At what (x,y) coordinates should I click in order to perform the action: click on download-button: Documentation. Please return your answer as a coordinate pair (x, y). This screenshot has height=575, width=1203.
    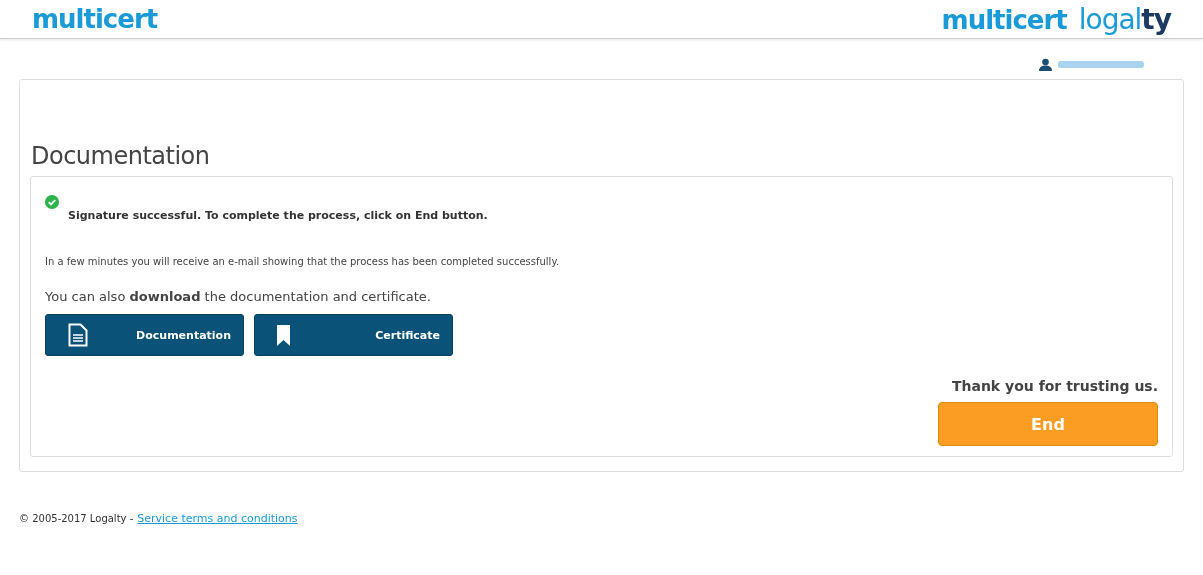
    Looking at the image, I should click on (144, 335).